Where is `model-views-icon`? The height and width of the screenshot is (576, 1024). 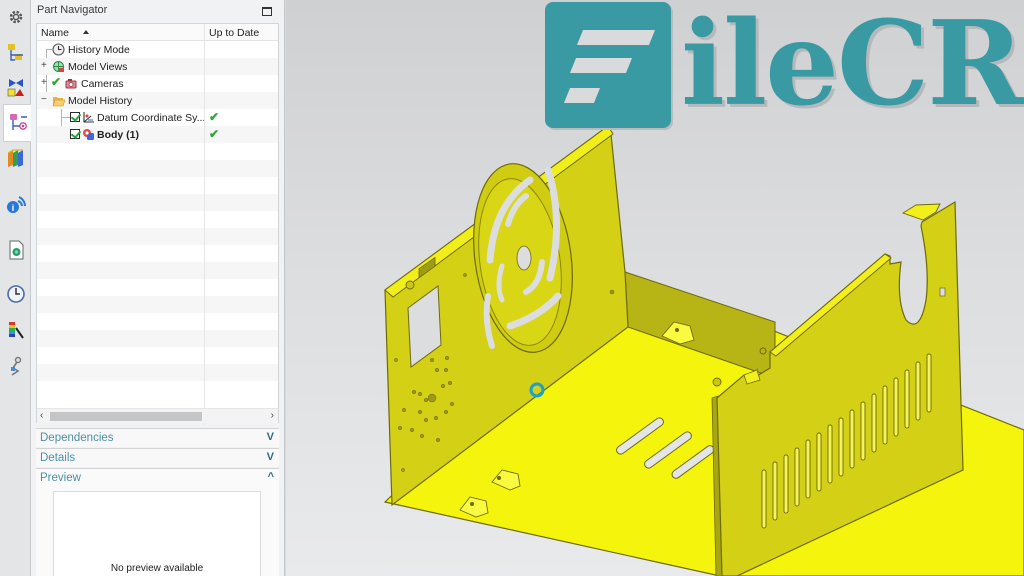
model-views-icon is located at coordinates (58, 66).